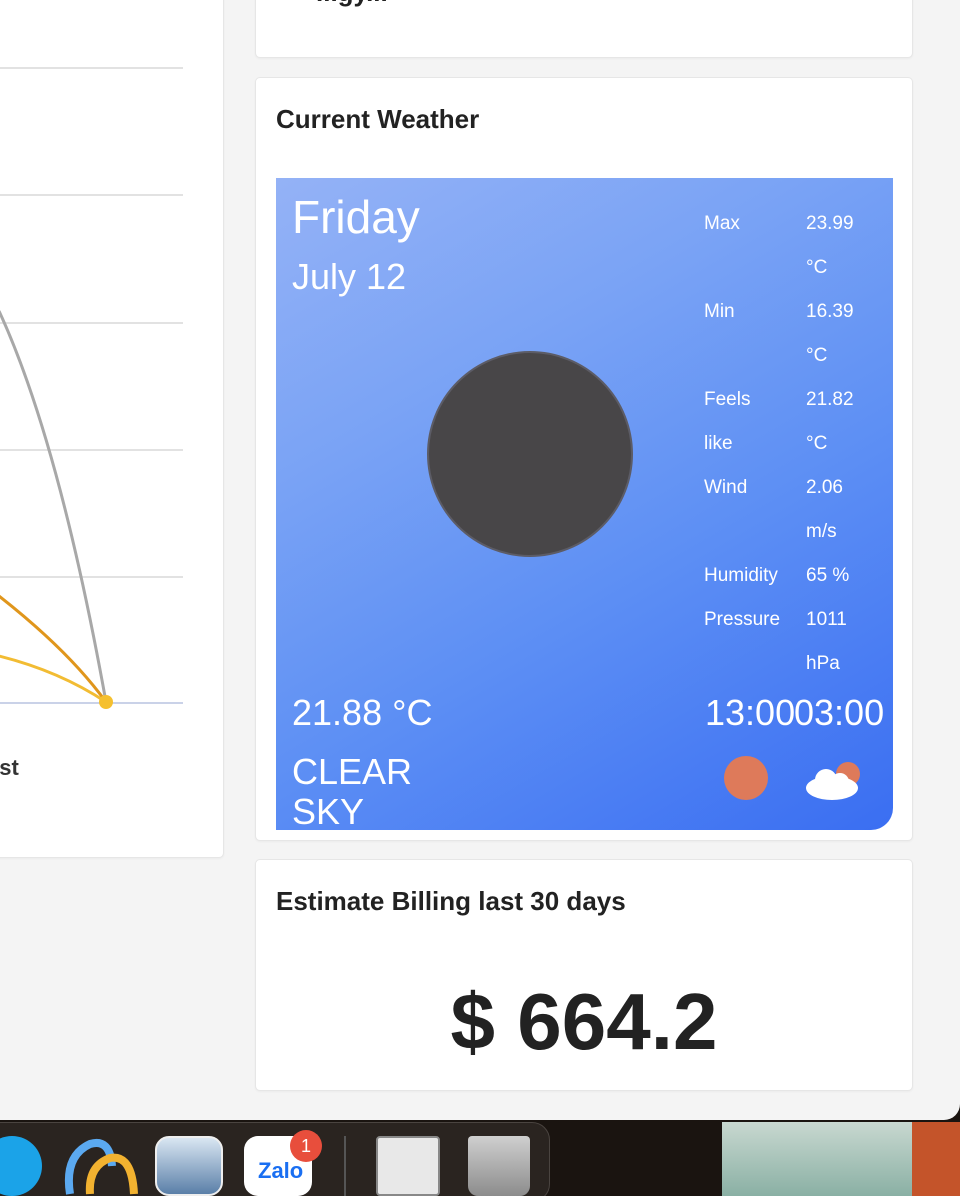 The image size is (960, 1196). What do you see at coordinates (830, 223) in the screenshot?
I see `stat-value: 23.99` at bounding box center [830, 223].